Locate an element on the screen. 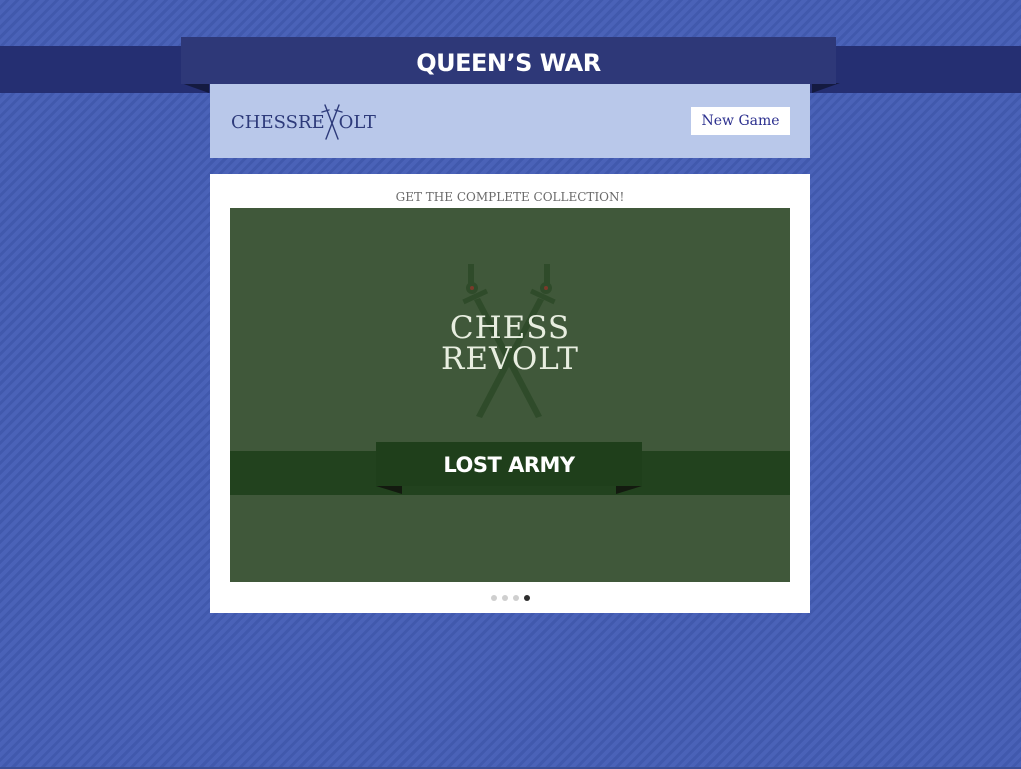  carousel-dots is located at coordinates (510, 598).